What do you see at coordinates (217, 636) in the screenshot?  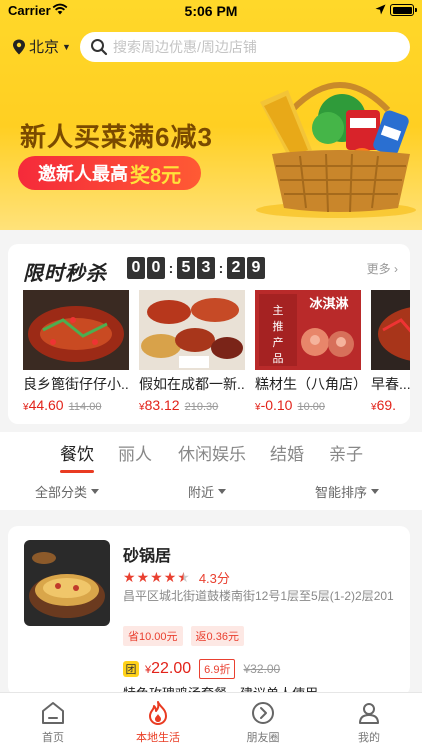 I see `cashback-tag: 返0.36元` at bounding box center [217, 636].